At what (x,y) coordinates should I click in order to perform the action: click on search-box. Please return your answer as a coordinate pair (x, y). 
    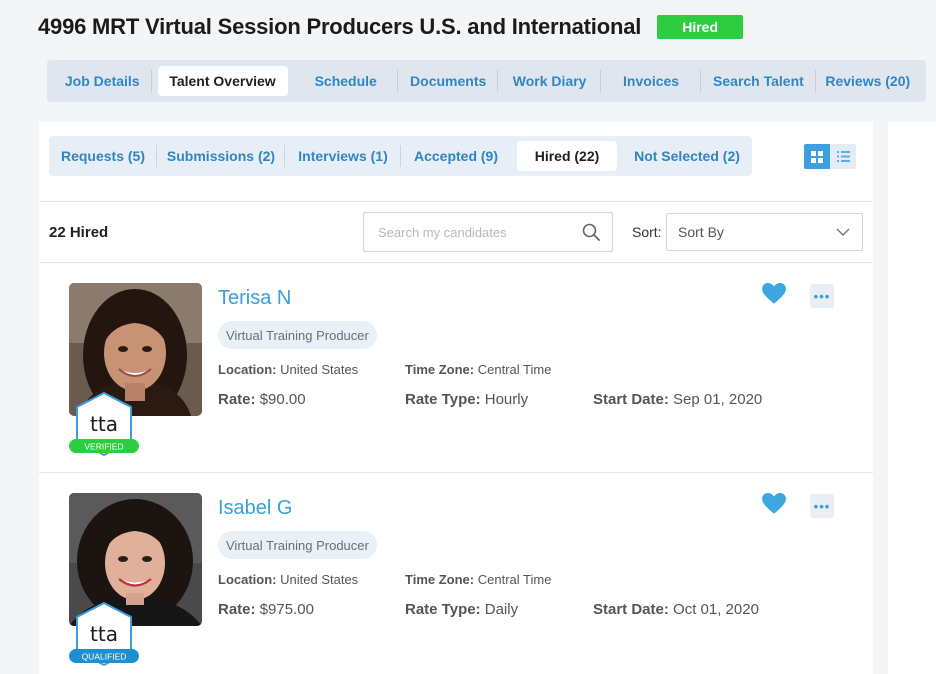
    Looking at the image, I should click on (488, 232).